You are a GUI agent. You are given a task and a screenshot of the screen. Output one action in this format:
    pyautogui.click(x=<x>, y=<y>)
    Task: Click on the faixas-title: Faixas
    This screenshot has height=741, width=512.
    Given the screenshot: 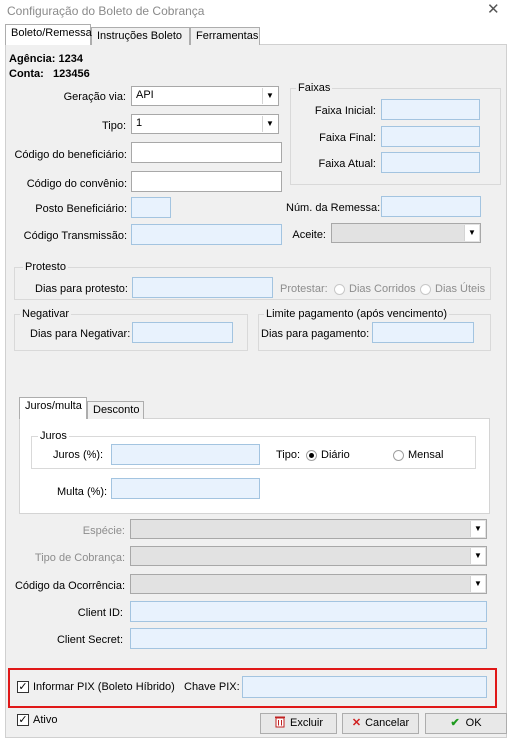 What is the action you would take?
    pyautogui.click(x=314, y=88)
    